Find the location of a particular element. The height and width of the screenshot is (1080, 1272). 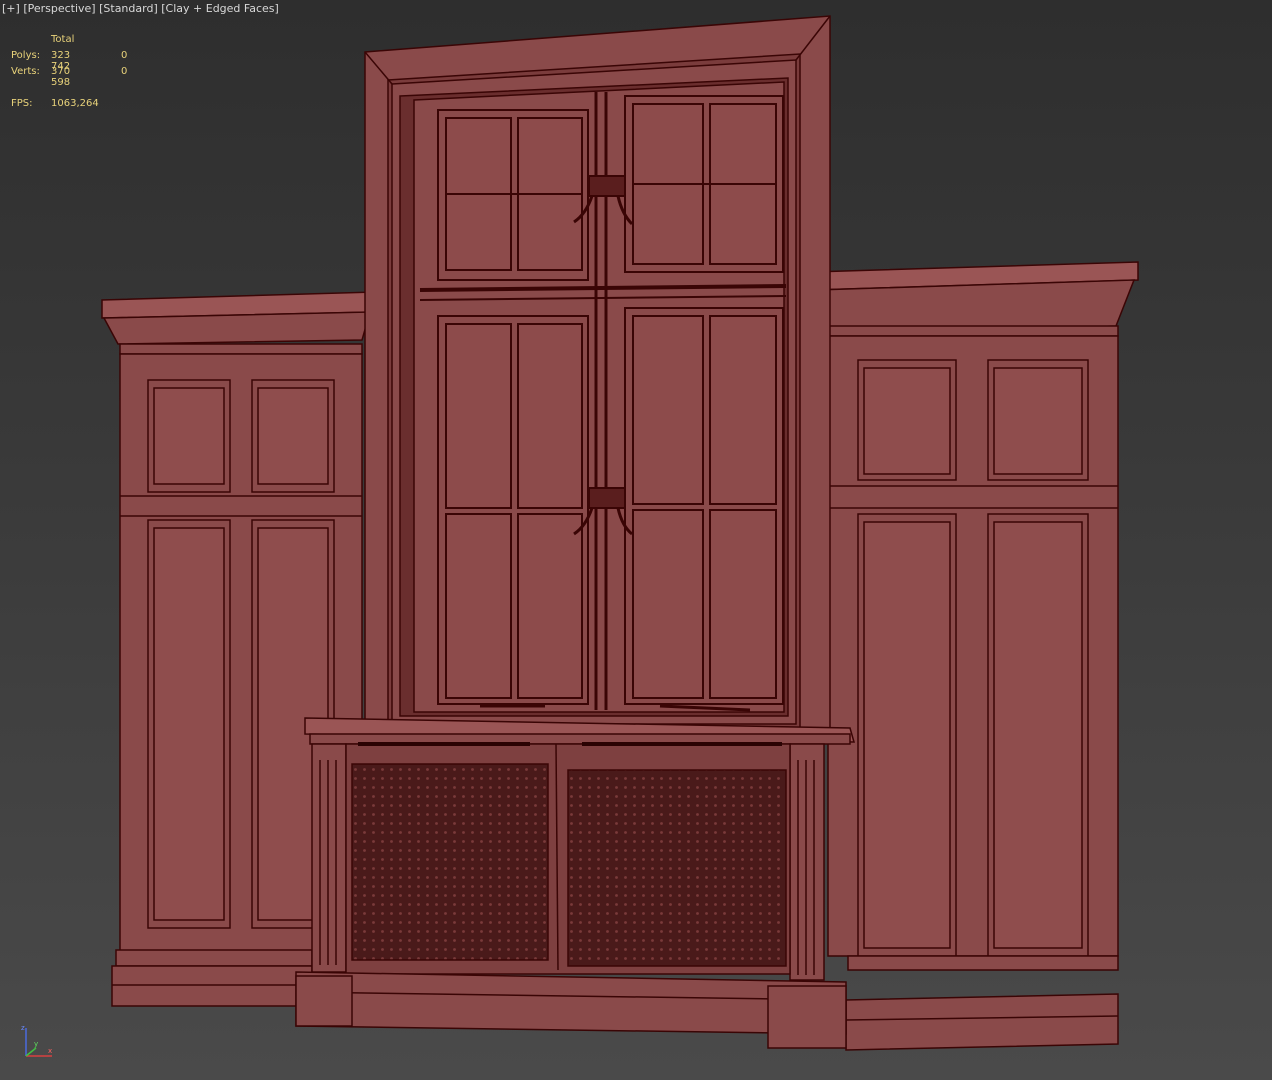

svg-text: y is located at coordinates (36, 1044).